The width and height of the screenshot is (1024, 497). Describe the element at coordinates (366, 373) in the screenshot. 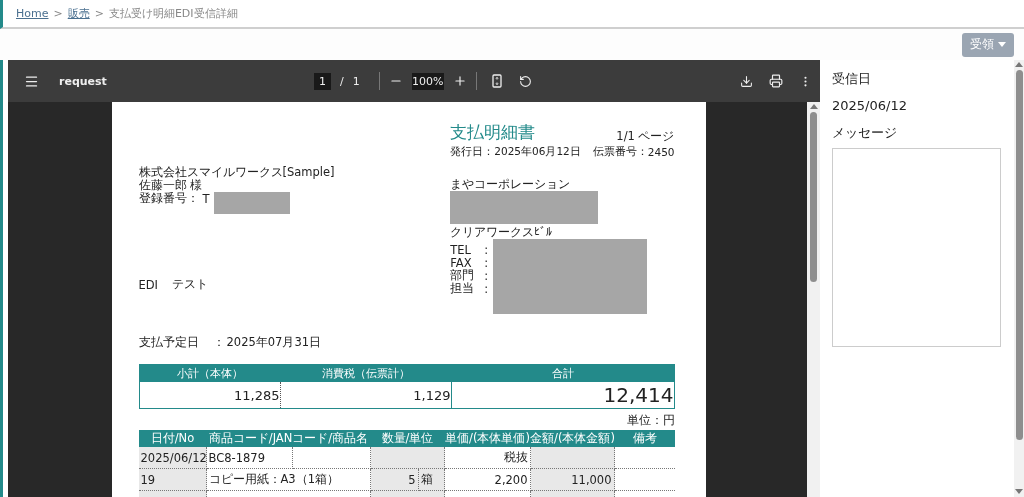

I see `summary-header: 消費税（伝票計）` at that location.